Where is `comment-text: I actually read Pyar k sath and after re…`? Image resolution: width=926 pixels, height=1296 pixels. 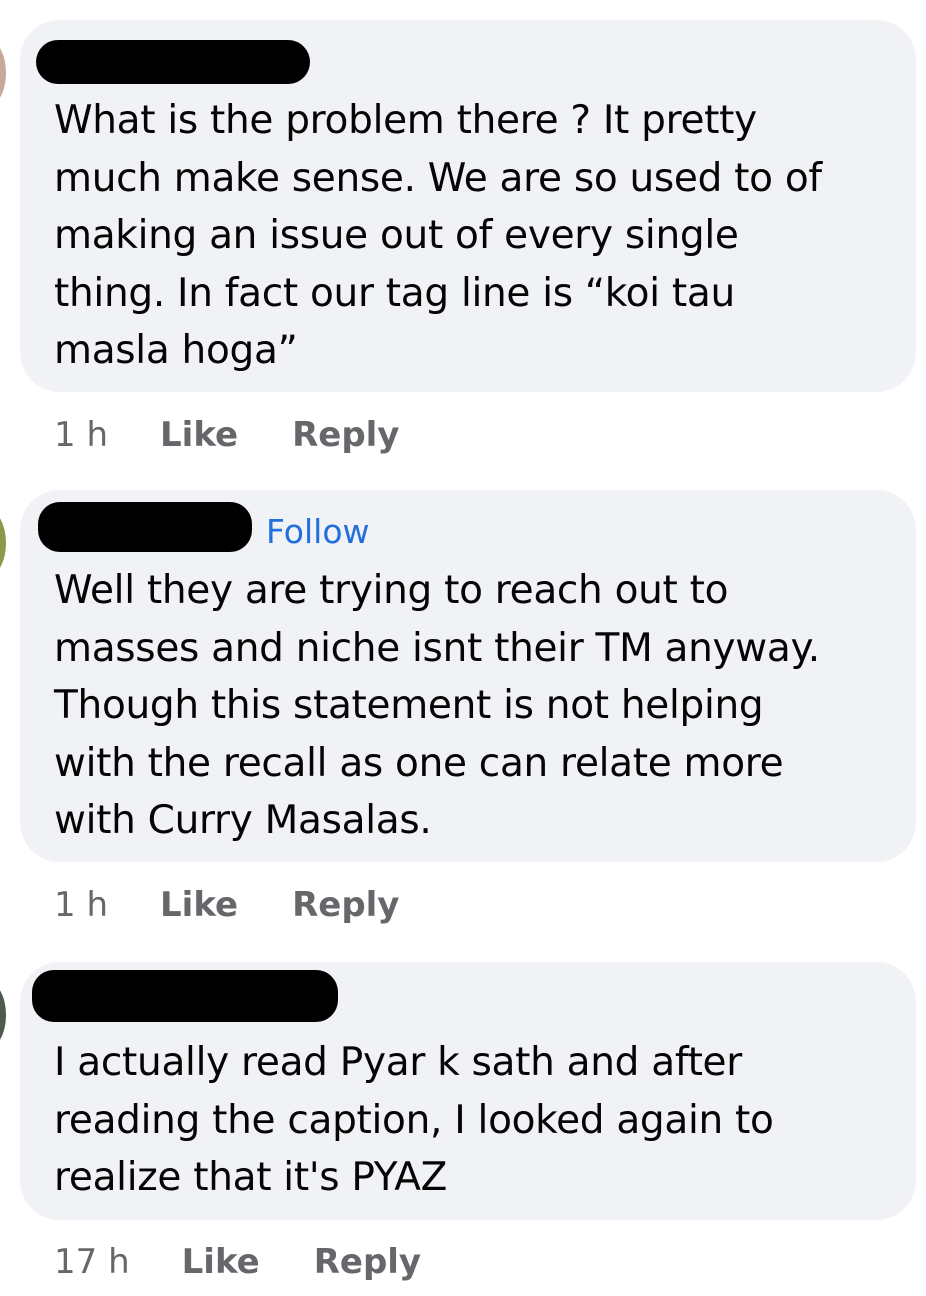
comment-text: I actually read Pyar k sath and after re… is located at coordinates (414, 1120).